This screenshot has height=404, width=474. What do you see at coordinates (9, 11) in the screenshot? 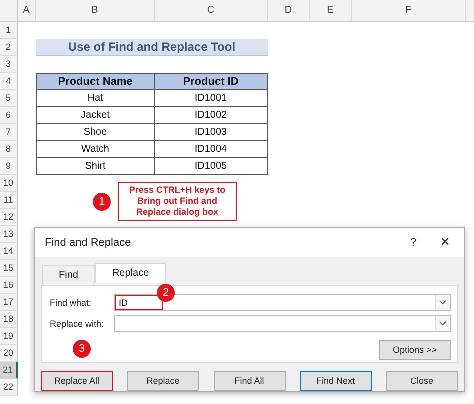
I see `select-all-corner` at bounding box center [9, 11].